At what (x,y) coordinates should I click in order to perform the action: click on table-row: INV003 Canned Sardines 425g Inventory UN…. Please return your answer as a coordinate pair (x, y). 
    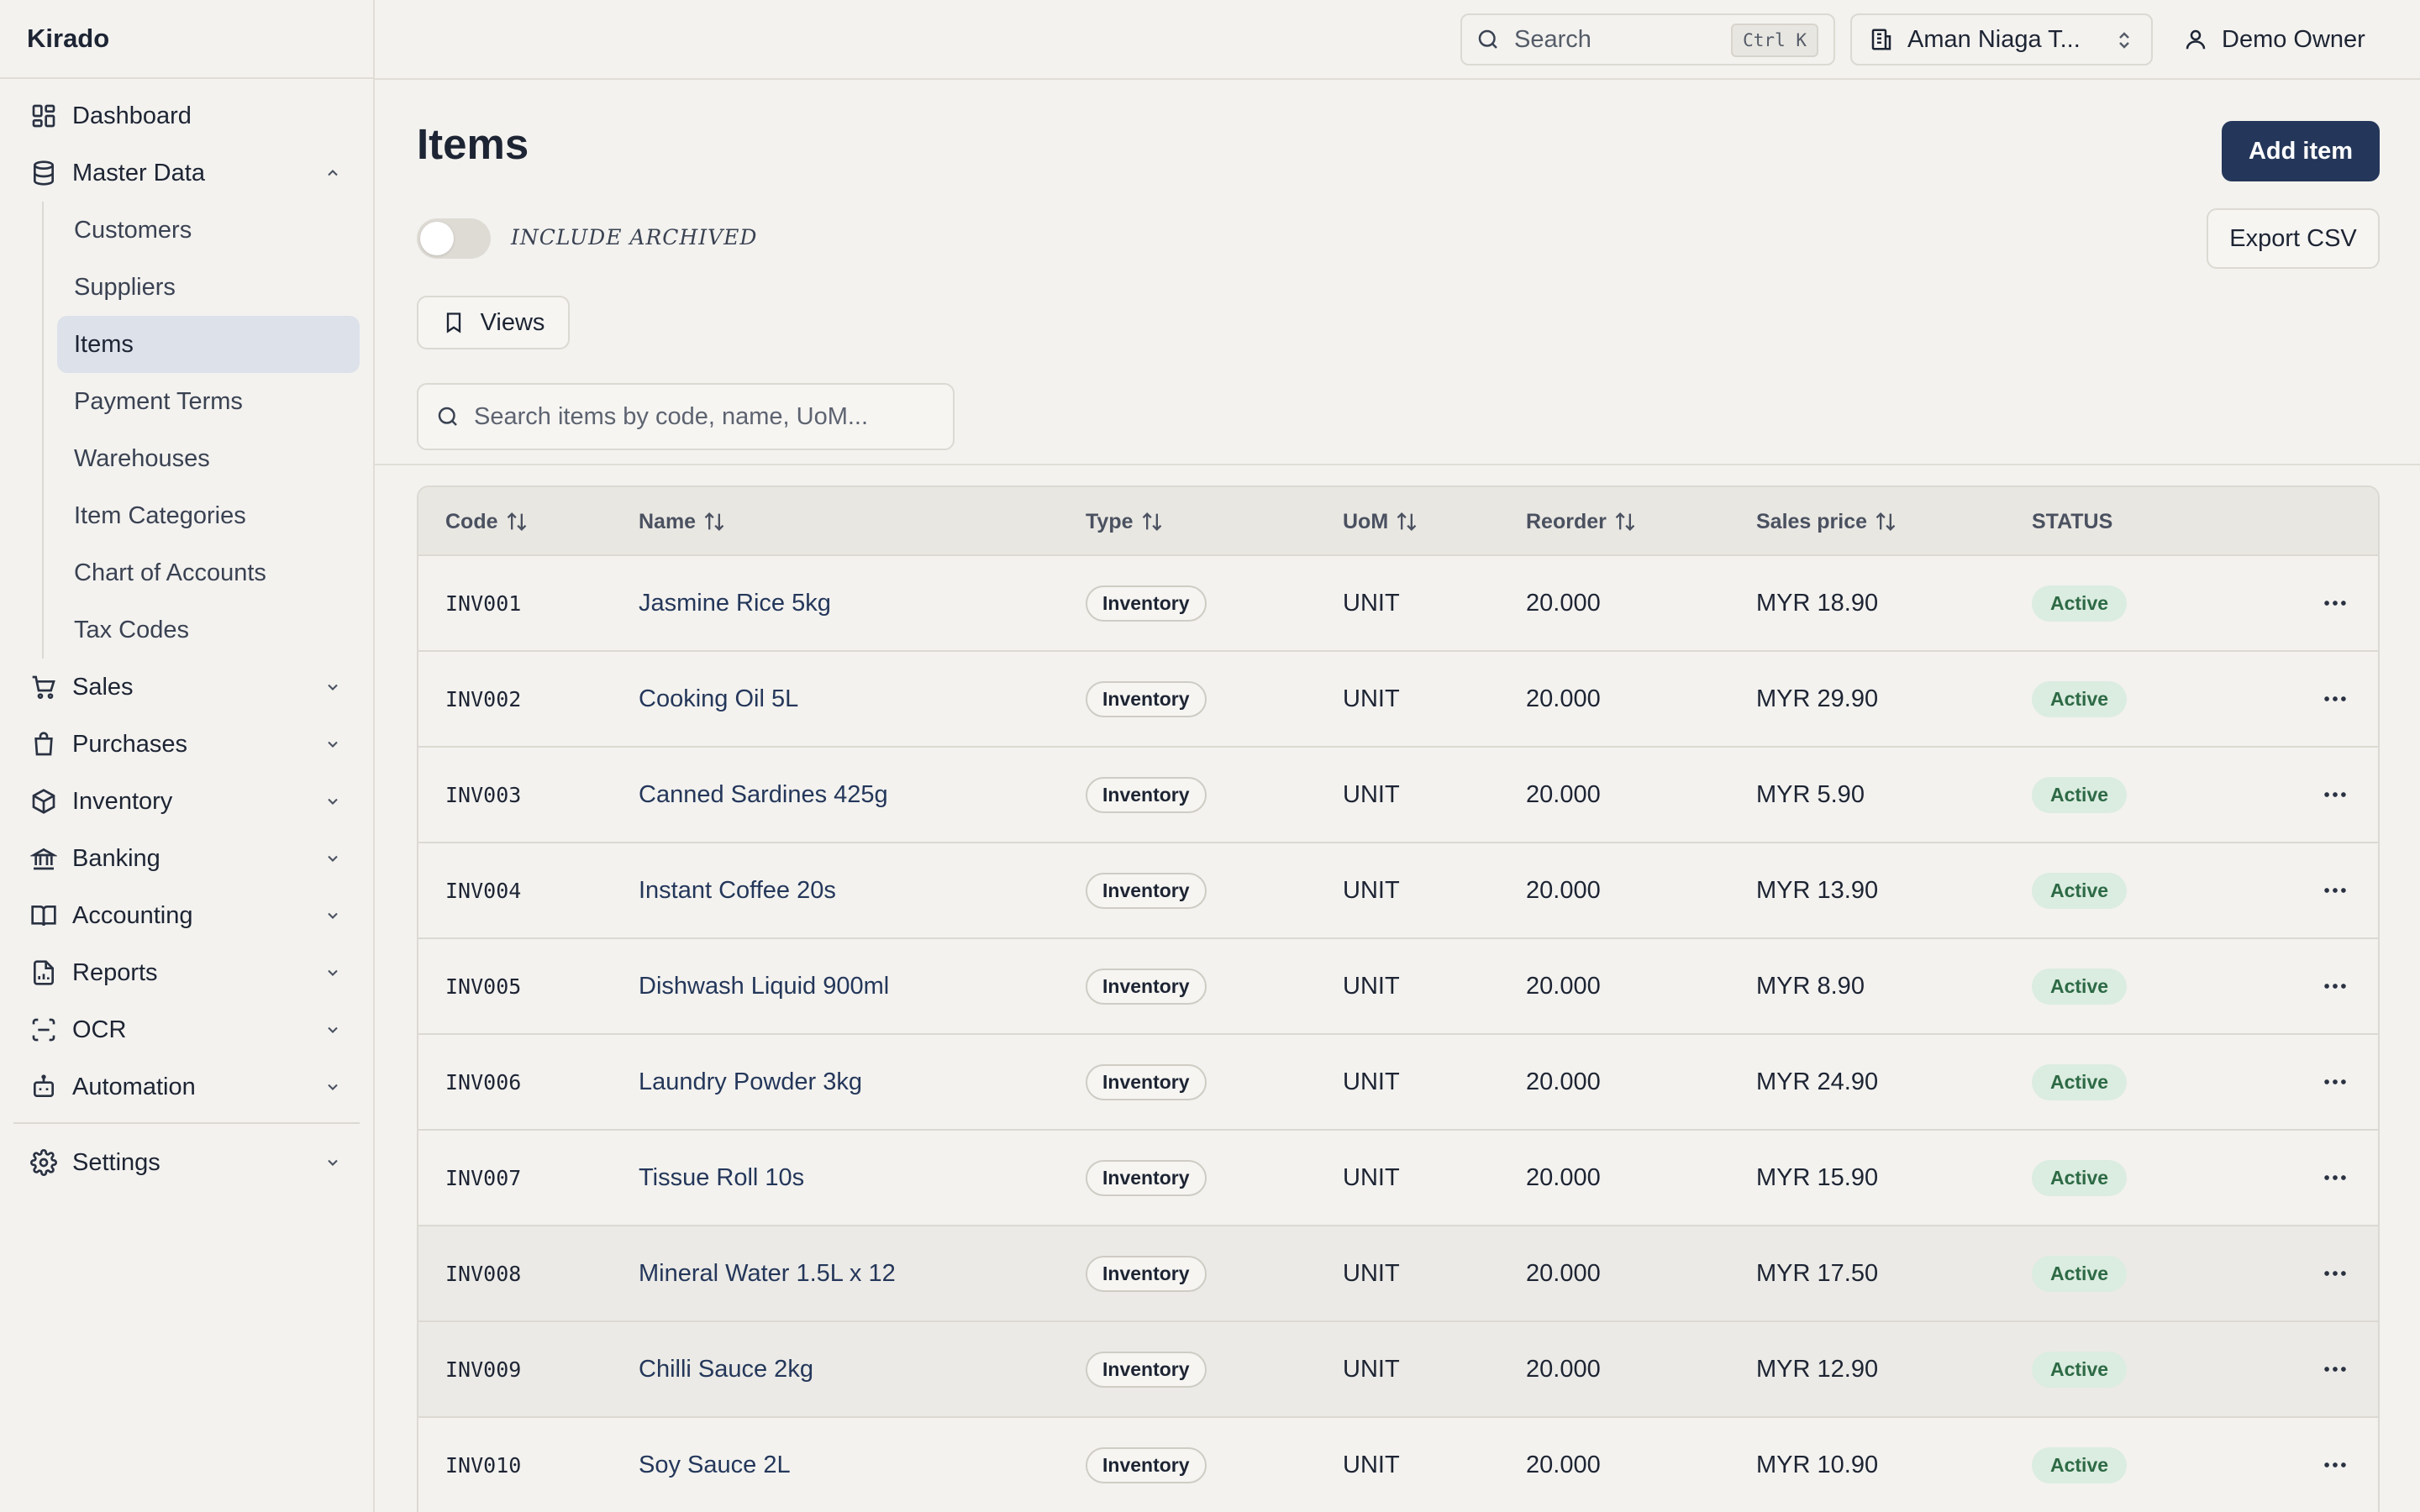
    Looking at the image, I should click on (1398, 795).